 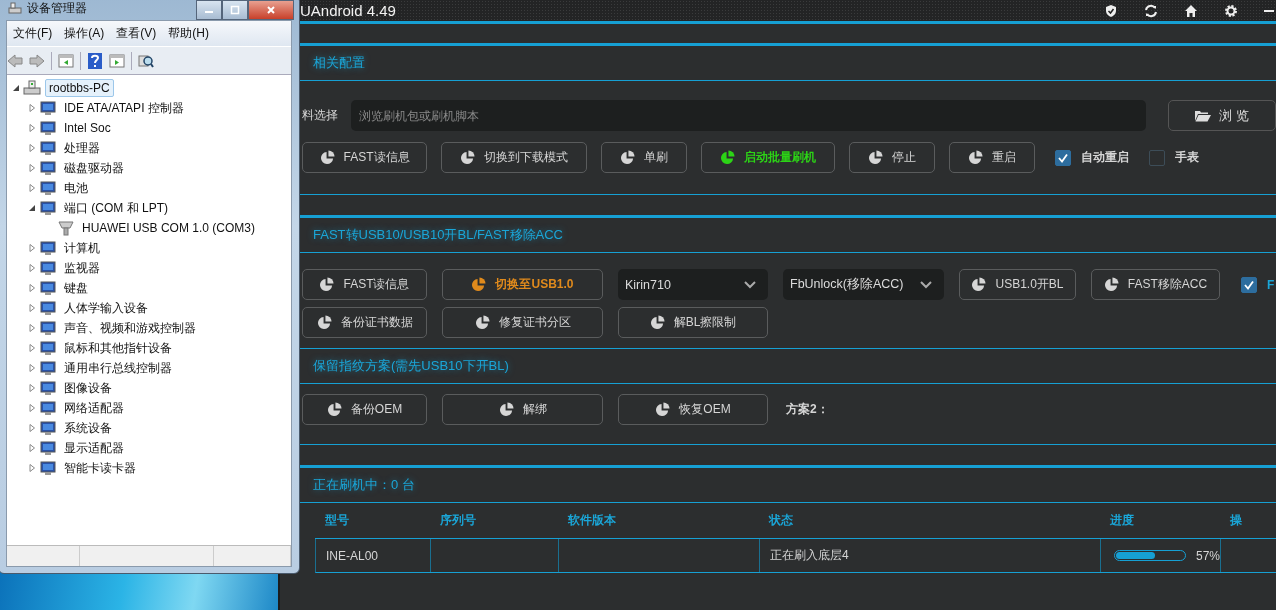 I want to click on column-header: 序列号, so click(x=458, y=520).